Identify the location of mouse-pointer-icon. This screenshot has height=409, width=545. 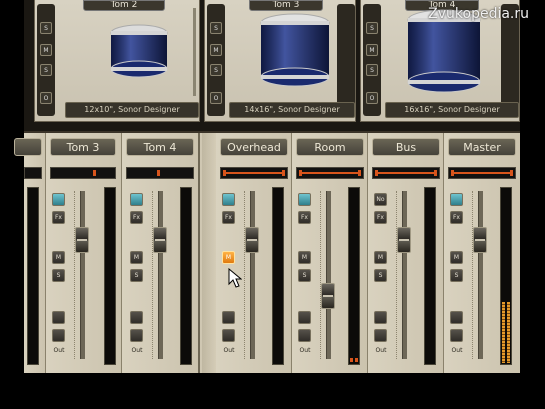
(235, 278).